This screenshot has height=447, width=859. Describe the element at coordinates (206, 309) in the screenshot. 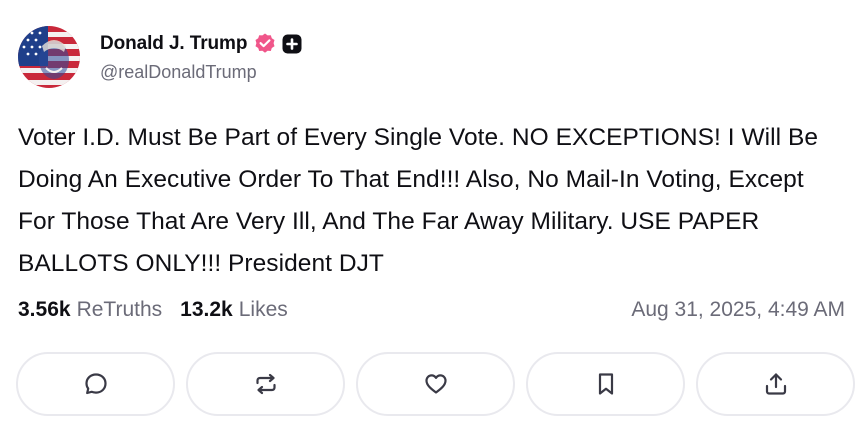

I see `likes-count: 13.2k` at that location.